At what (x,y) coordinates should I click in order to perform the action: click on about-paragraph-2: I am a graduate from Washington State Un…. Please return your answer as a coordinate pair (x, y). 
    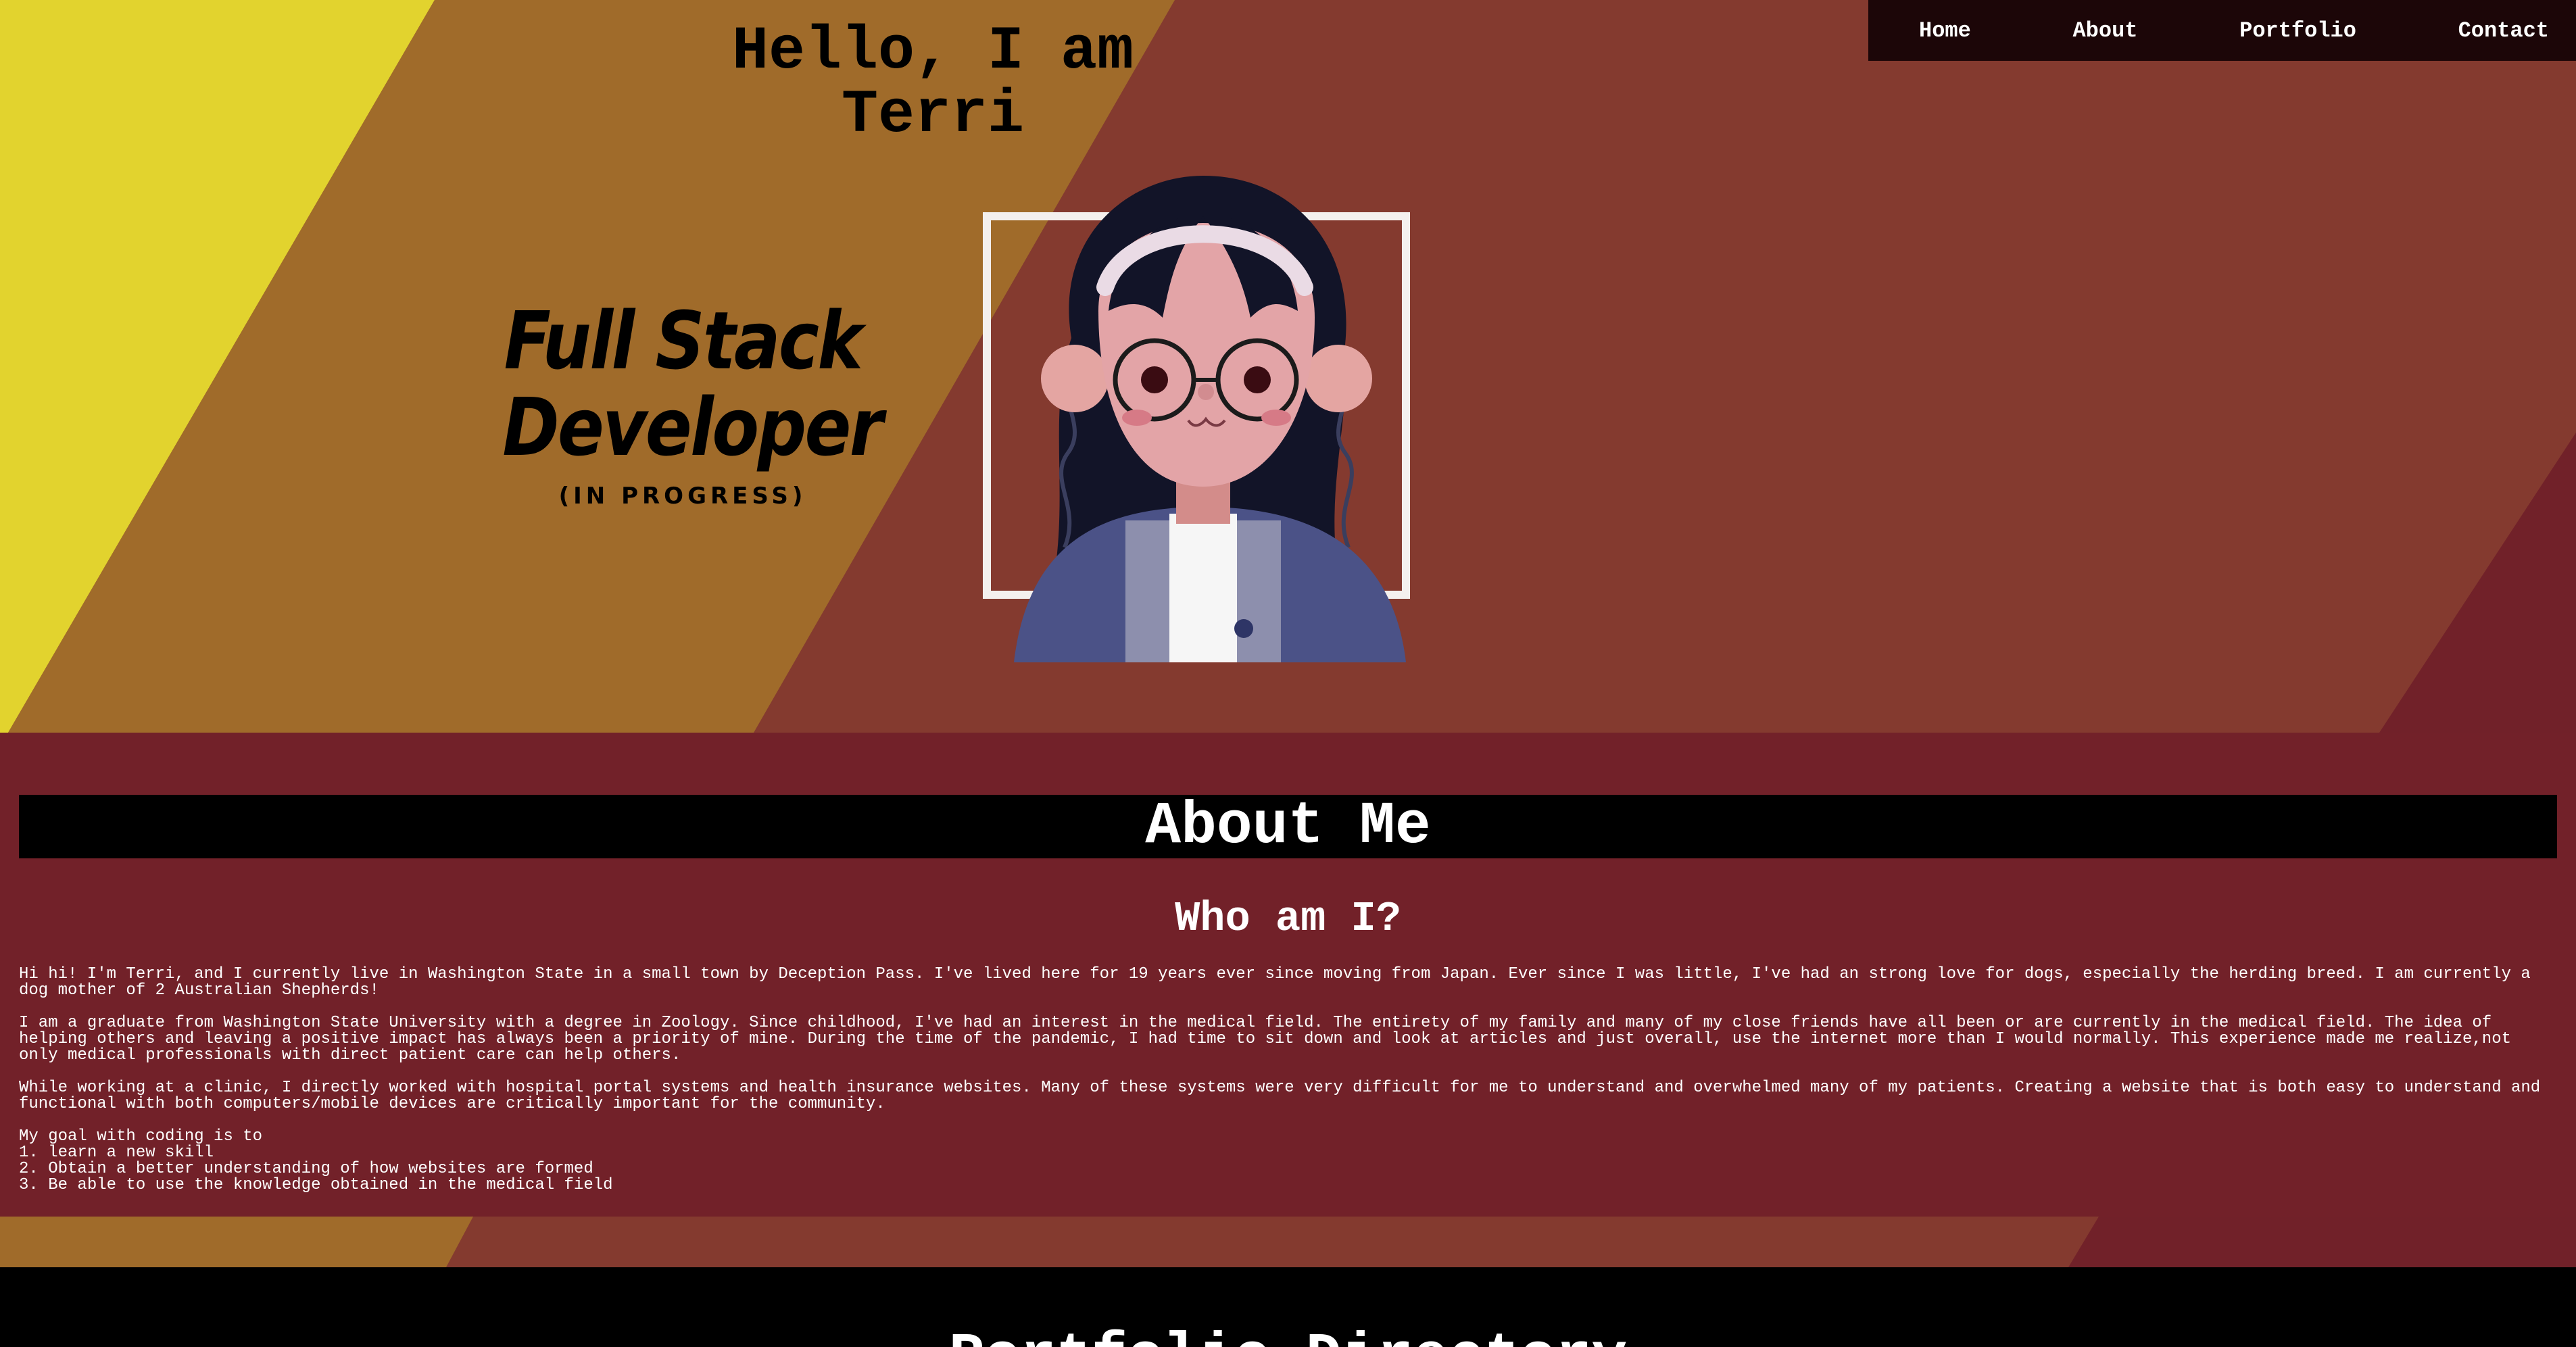
    Looking at the image, I should click on (1265, 1039).